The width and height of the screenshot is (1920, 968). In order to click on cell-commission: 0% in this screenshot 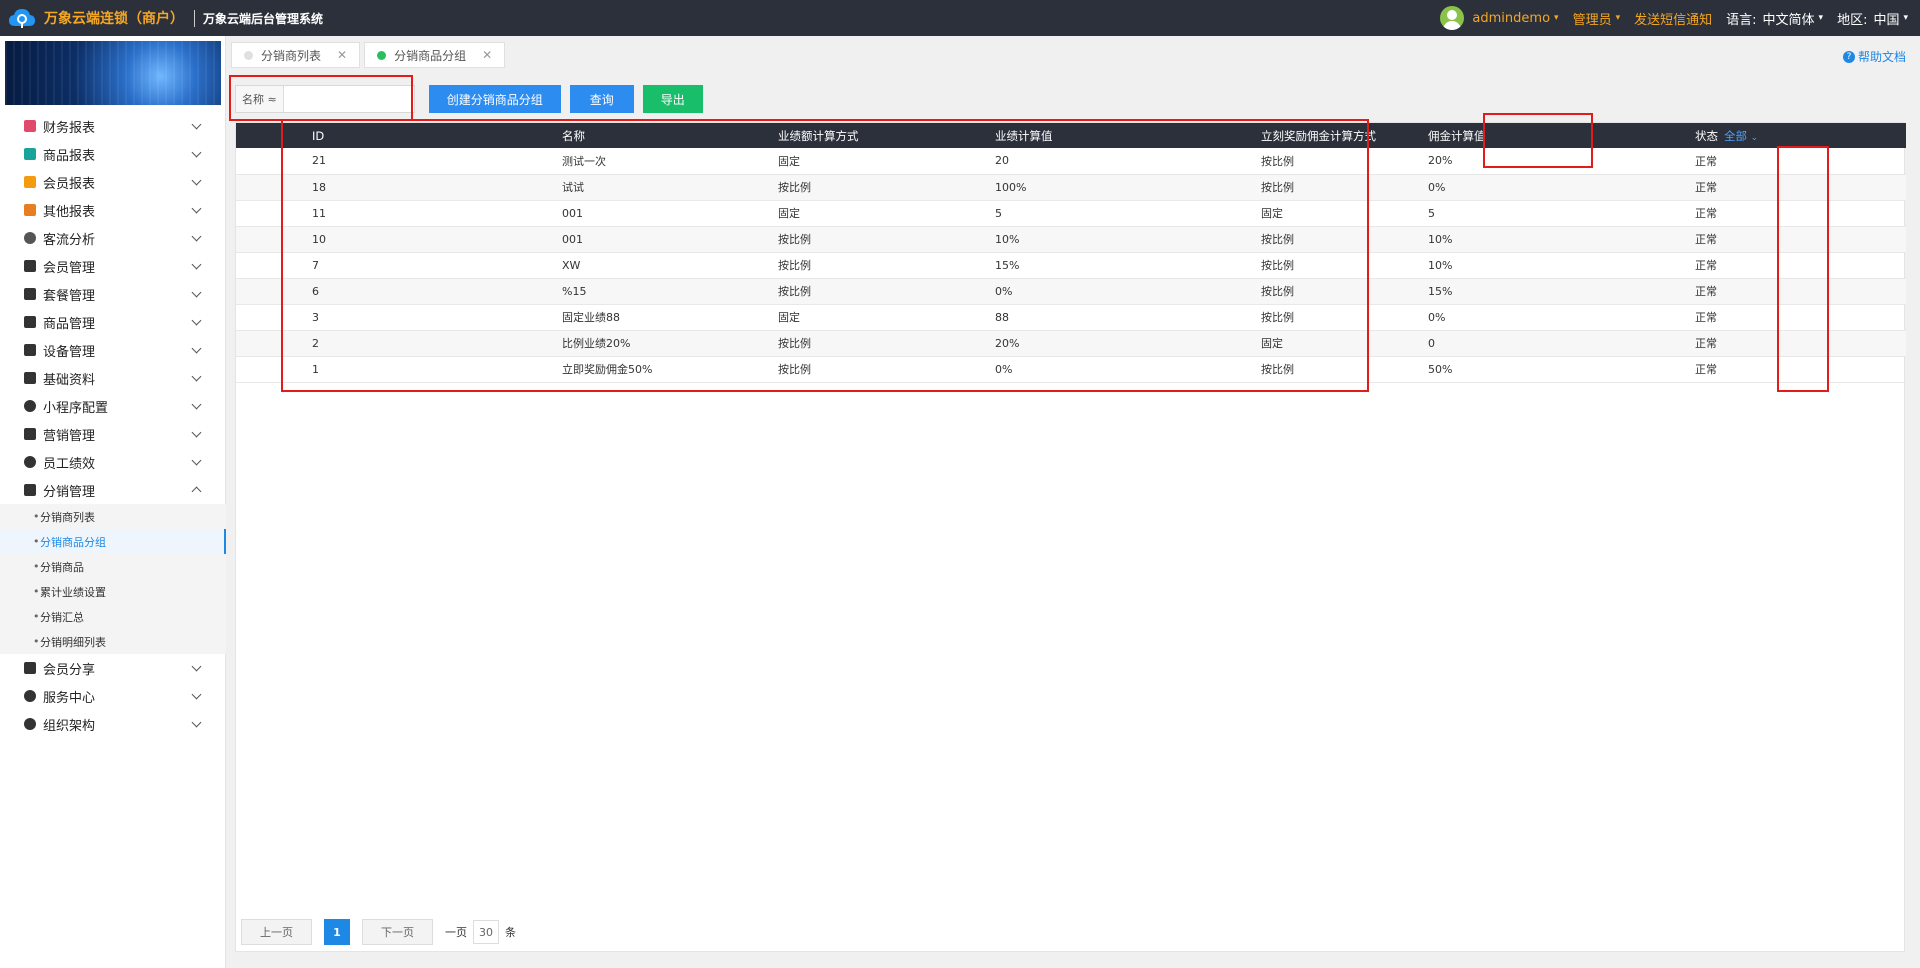, I will do `click(1437, 317)`.